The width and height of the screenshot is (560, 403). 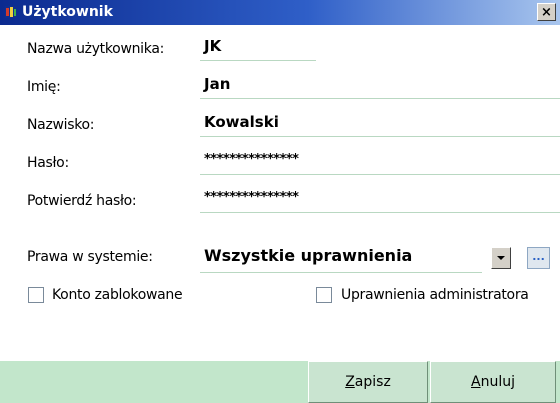 What do you see at coordinates (48, 163) in the screenshot?
I see `password-label: Hasło:` at bounding box center [48, 163].